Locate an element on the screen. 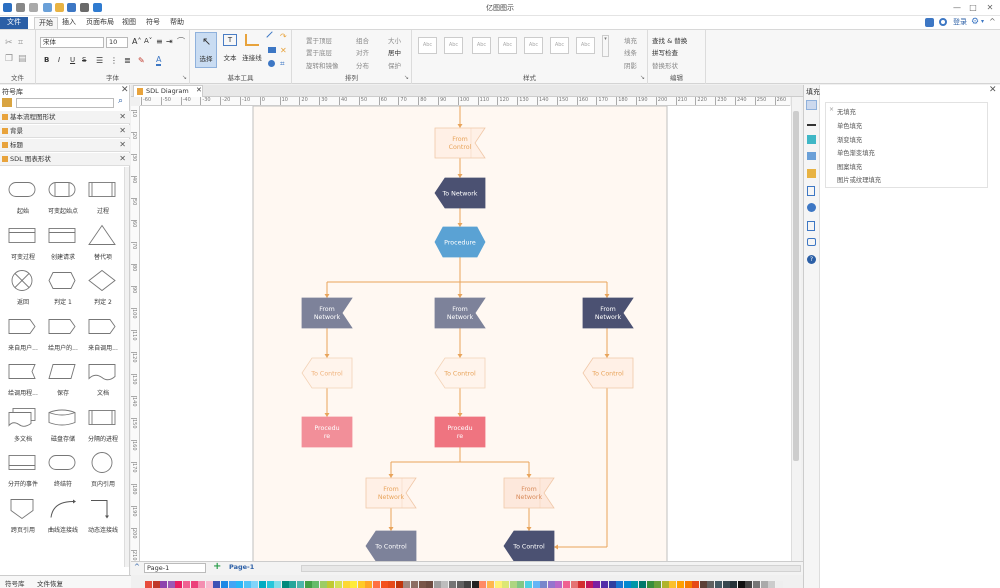 Image resolution: width=1000 pixels, height=588 pixels. library-search-input is located at coordinates (65, 103).